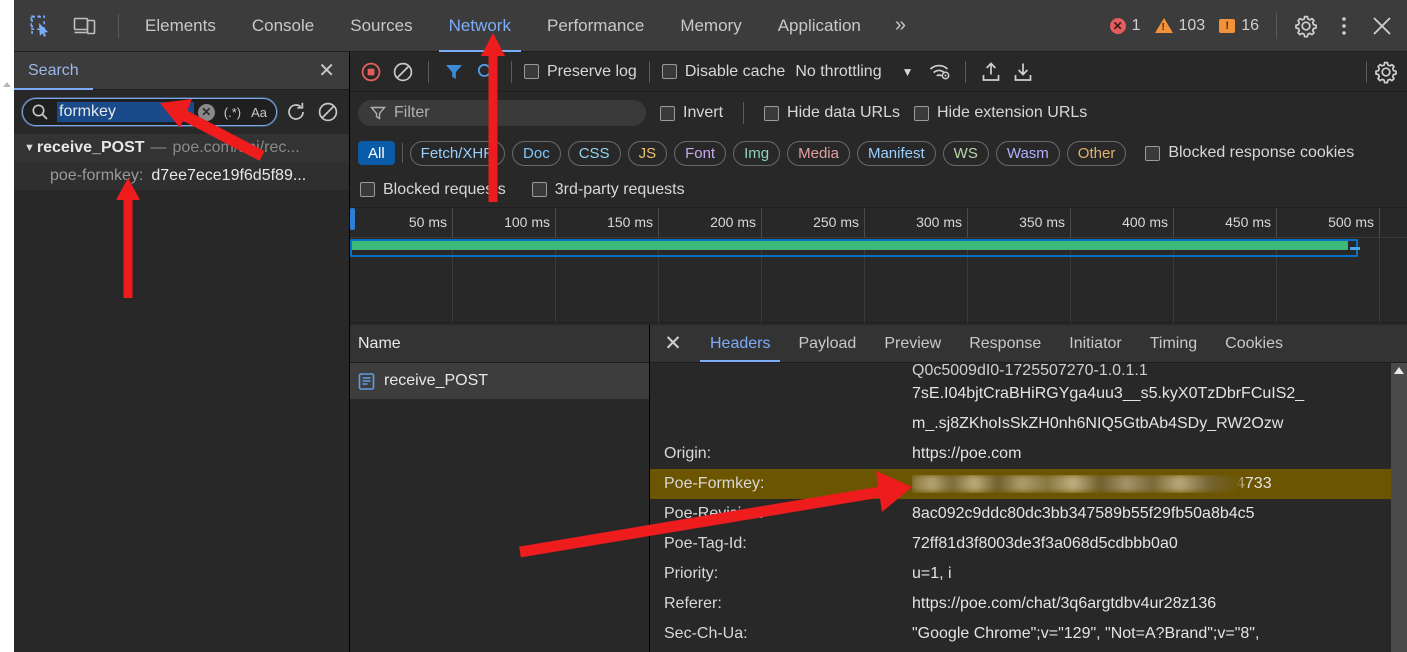 The height and width of the screenshot is (652, 1407). Describe the element at coordinates (1000, 113) in the screenshot. I see `hide-extension-urls-checkbox: Hide extension URLs` at that location.